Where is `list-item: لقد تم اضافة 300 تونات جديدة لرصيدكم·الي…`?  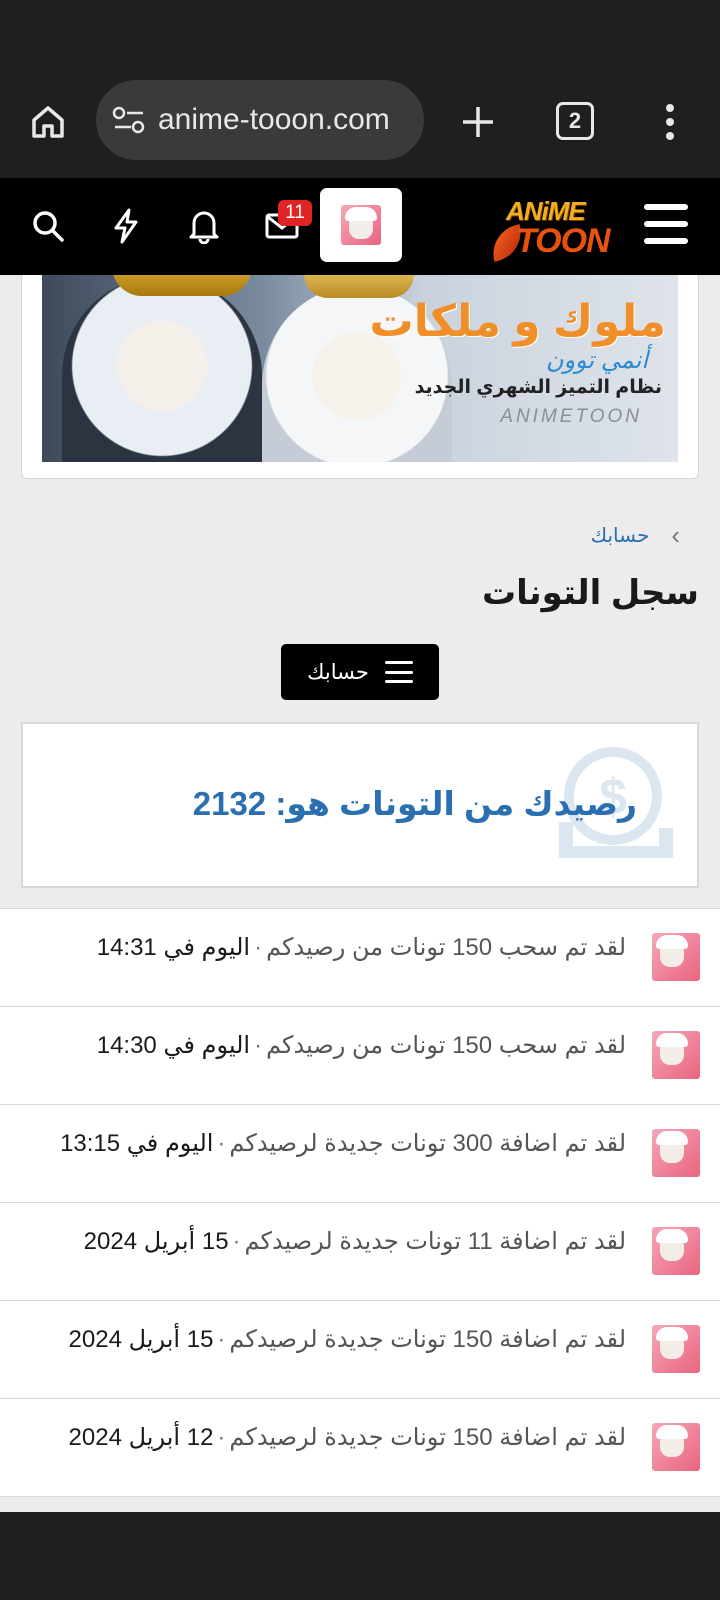 list-item: لقد تم اضافة 300 تونات جديدة لرصيدكم·الي… is located at coordinates (360, 1154).